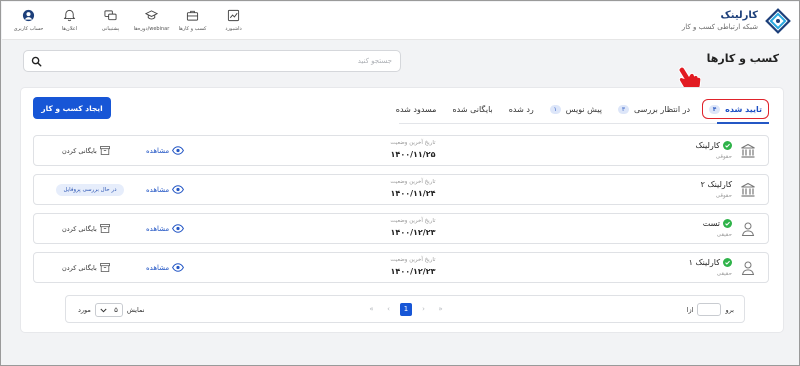 This screenshot has height=366, width=800. Describe the element at coordinates (423, 309) in the screenshot. I see `next-page-button: ›` at that location.